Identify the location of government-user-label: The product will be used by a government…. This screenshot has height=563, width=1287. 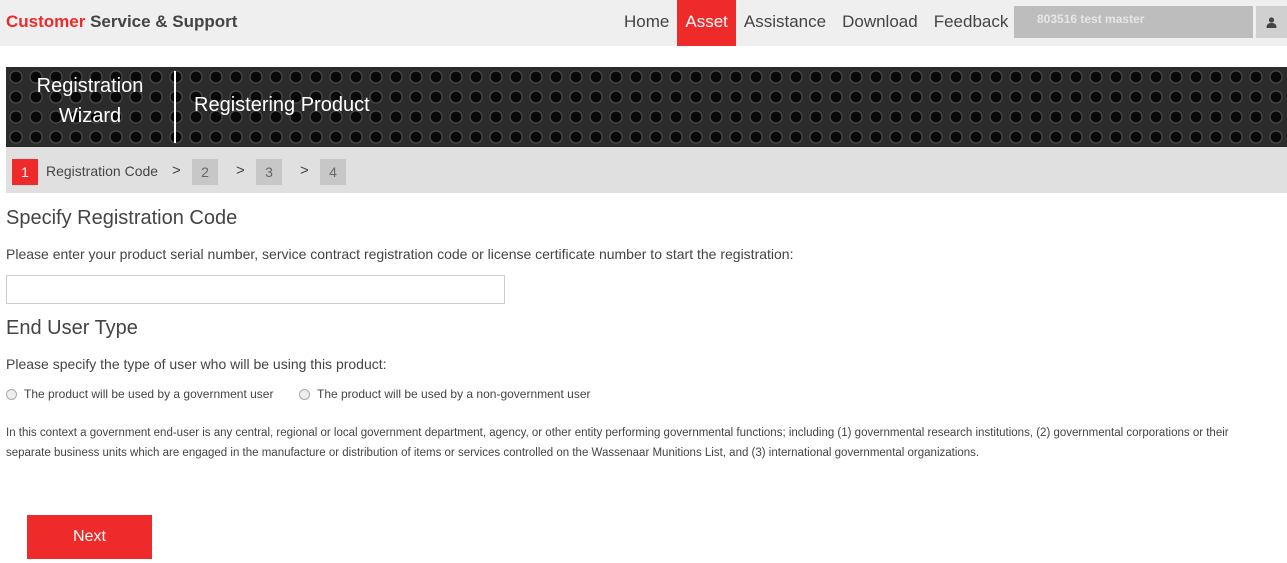
(149, 394).